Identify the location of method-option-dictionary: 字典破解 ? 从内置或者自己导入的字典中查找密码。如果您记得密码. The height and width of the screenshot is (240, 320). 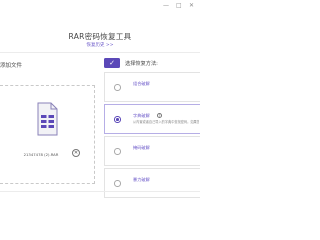
(152, 119).